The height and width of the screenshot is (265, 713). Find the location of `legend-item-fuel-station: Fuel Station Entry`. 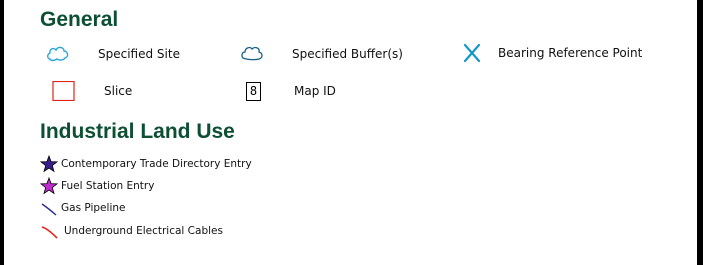

legend-item-fuel-station: Fuel Station Entry is located at coordinates (97, 186).